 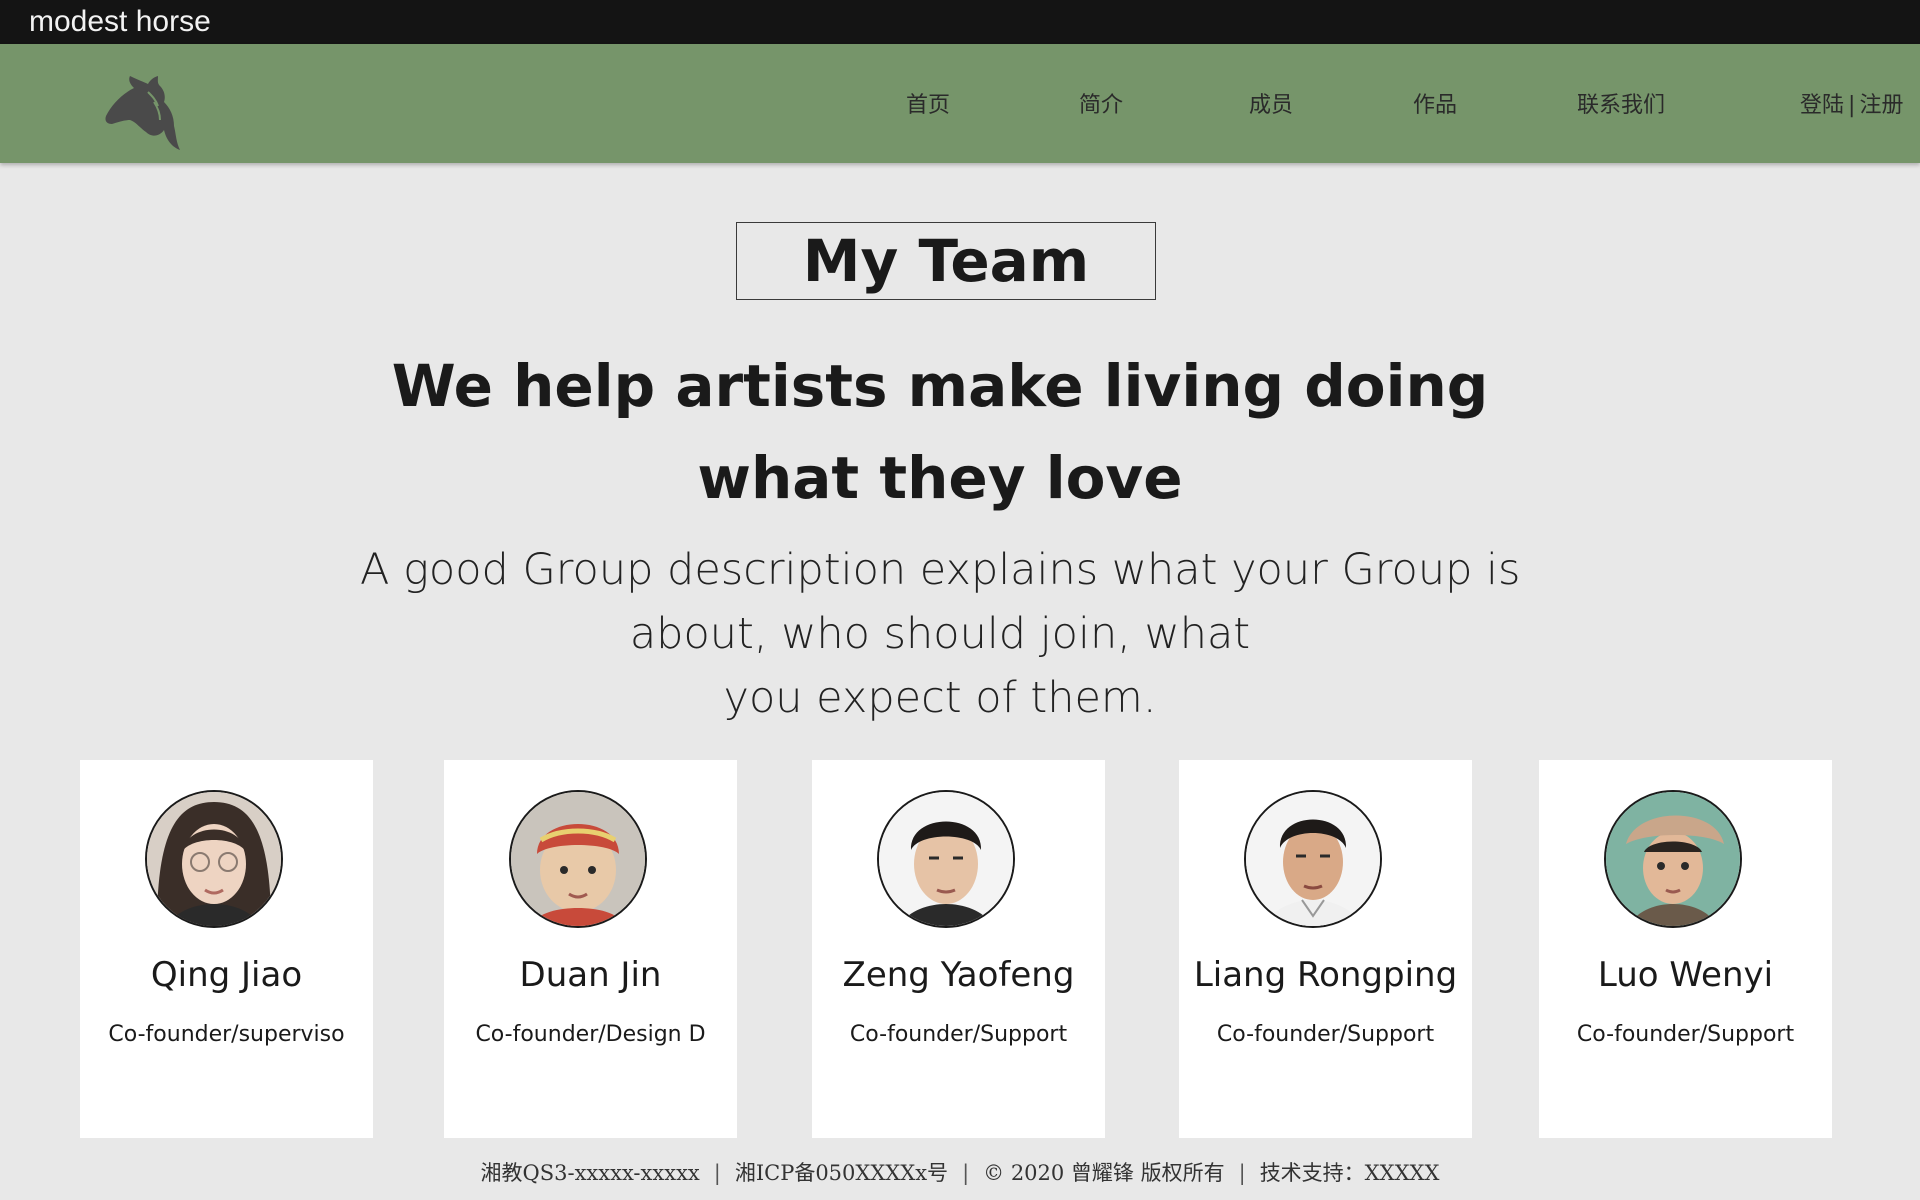 I want to click on register-link: 注册, so click(x=1881, y=105).